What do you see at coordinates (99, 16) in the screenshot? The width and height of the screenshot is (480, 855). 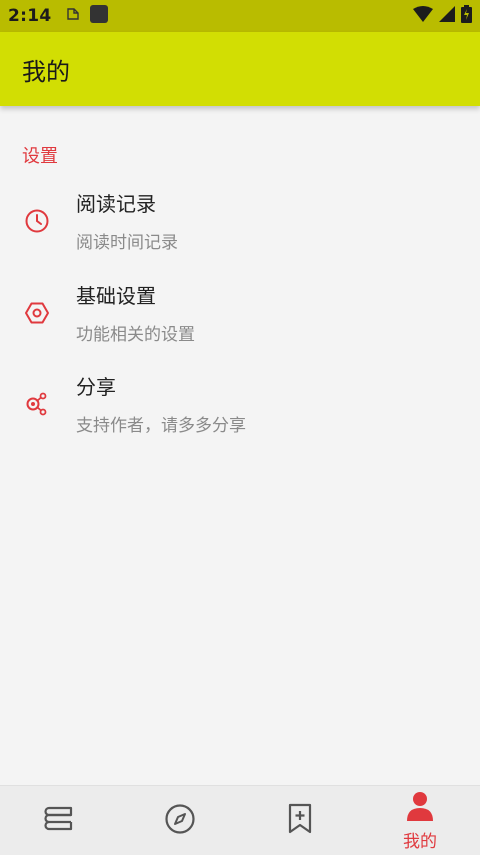 I see `app-icon` at bounding box center [99, 16].